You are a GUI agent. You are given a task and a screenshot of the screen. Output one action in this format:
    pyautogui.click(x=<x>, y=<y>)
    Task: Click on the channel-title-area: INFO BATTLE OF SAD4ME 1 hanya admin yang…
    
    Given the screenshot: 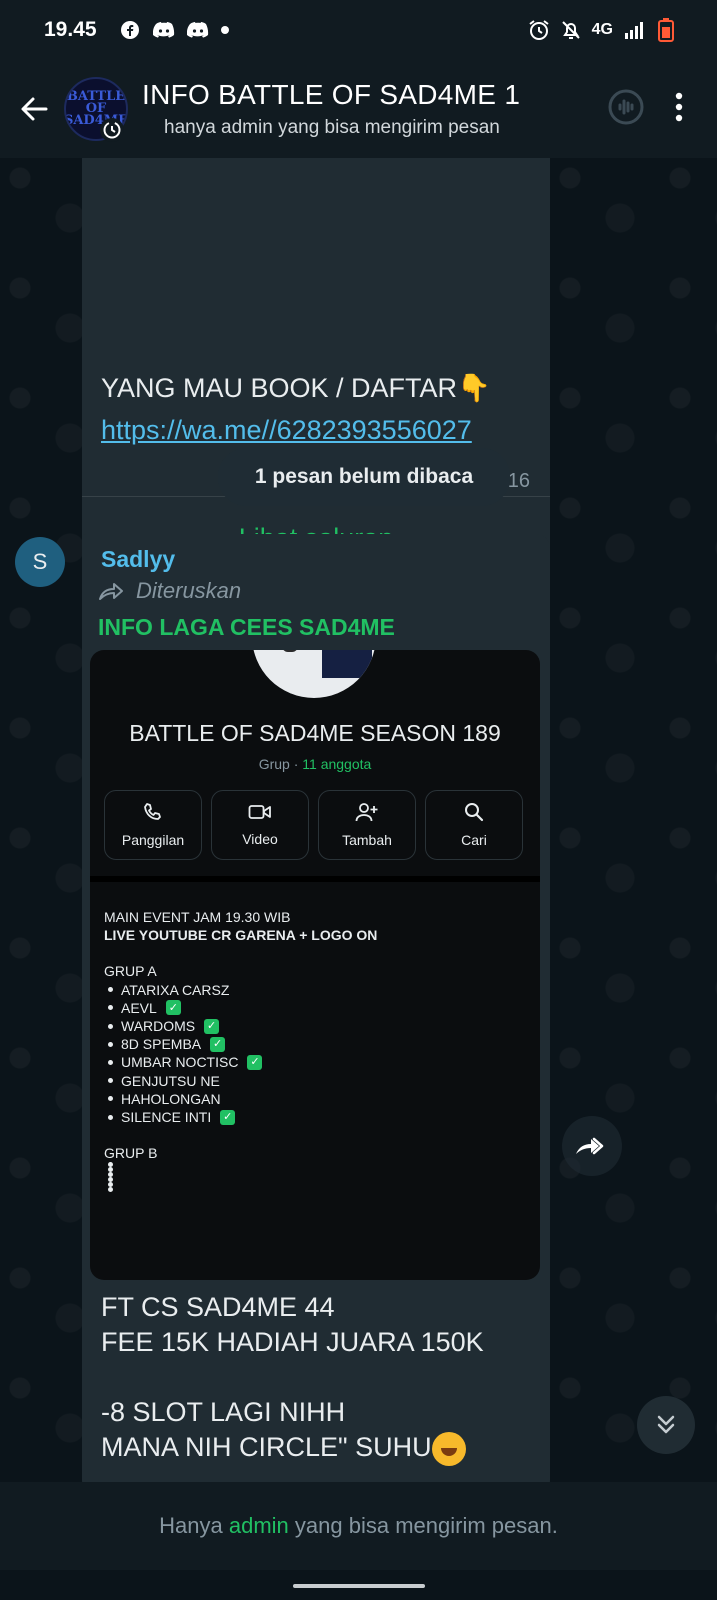 What is the action you would take?
    pyautogui.click(x=374, y=109)
    